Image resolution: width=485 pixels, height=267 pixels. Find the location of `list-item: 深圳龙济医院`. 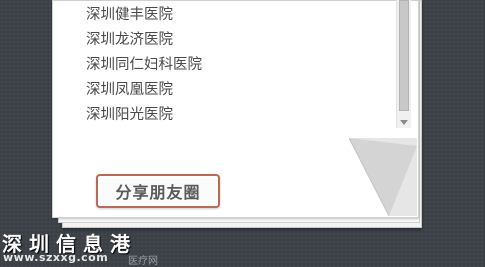

list-item: 深圳龙济医院 is located at coordinates (241, 40).